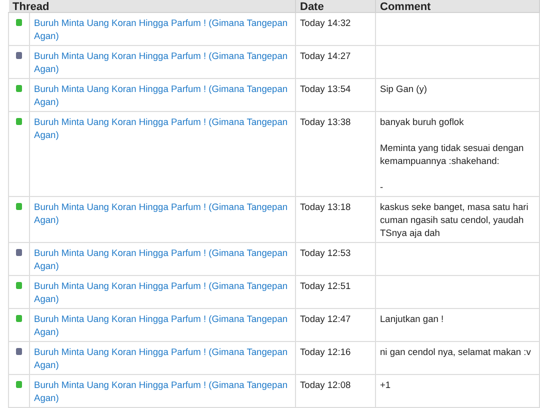  I want to click on date-text: Today 12:08, so click(326, 385).